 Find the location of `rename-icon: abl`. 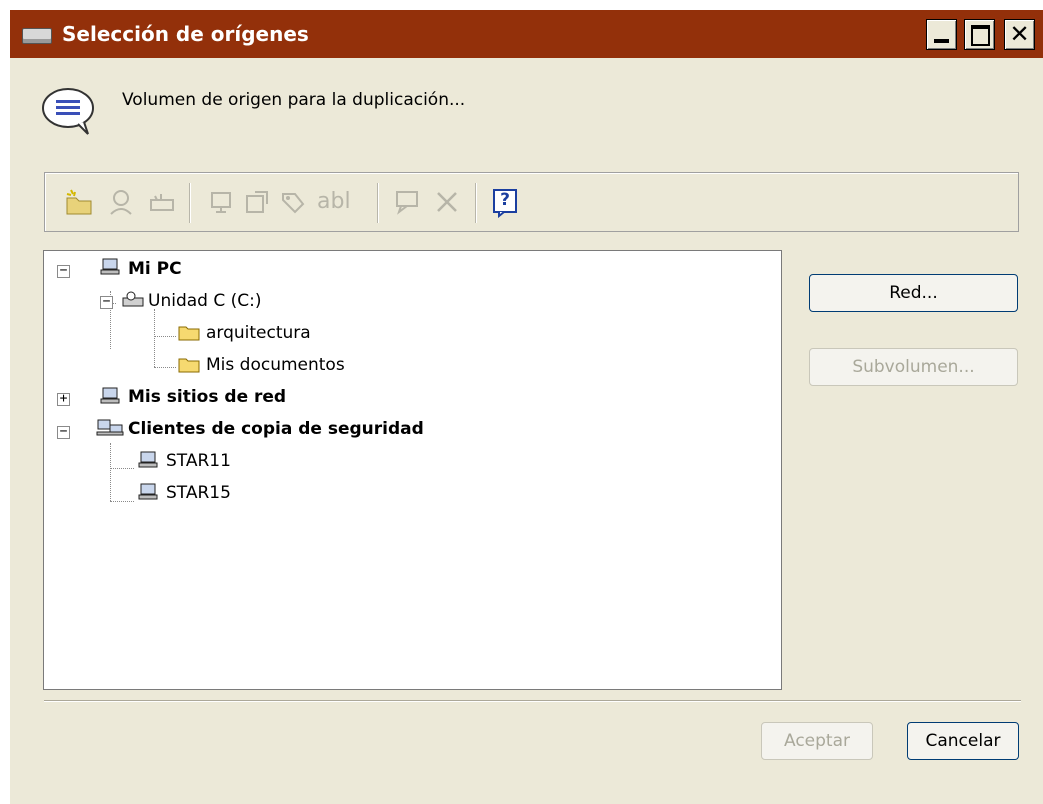

rename-icon: abl is located at coordinates (334, 202).